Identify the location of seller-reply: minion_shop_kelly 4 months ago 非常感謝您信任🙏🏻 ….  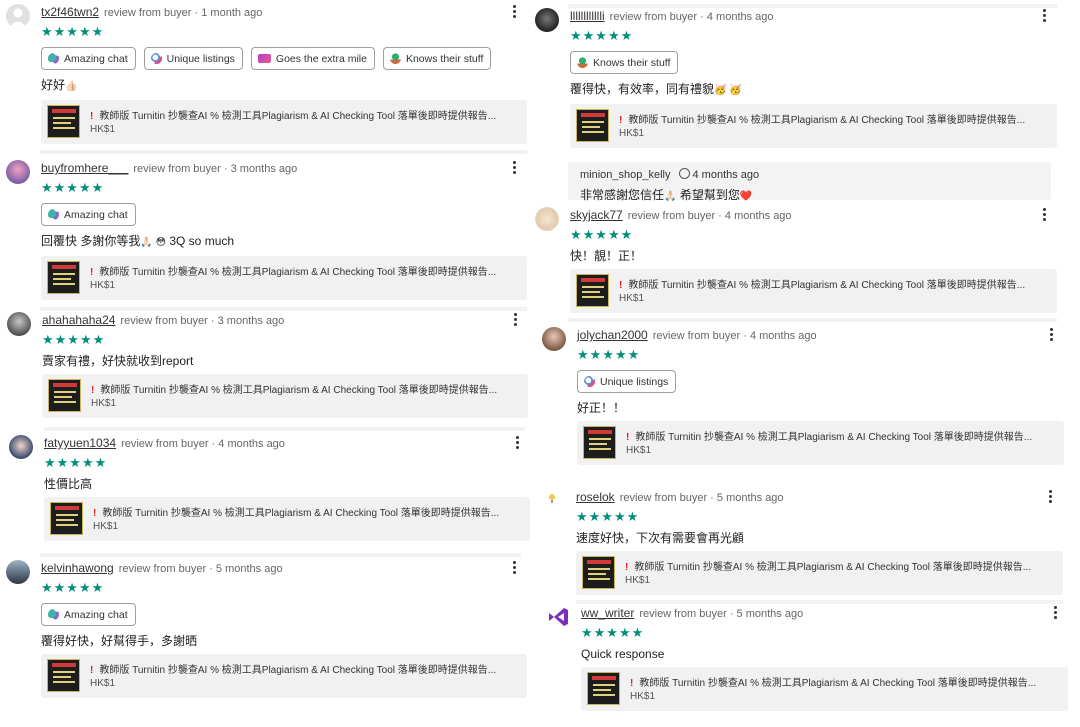
(809, 182).